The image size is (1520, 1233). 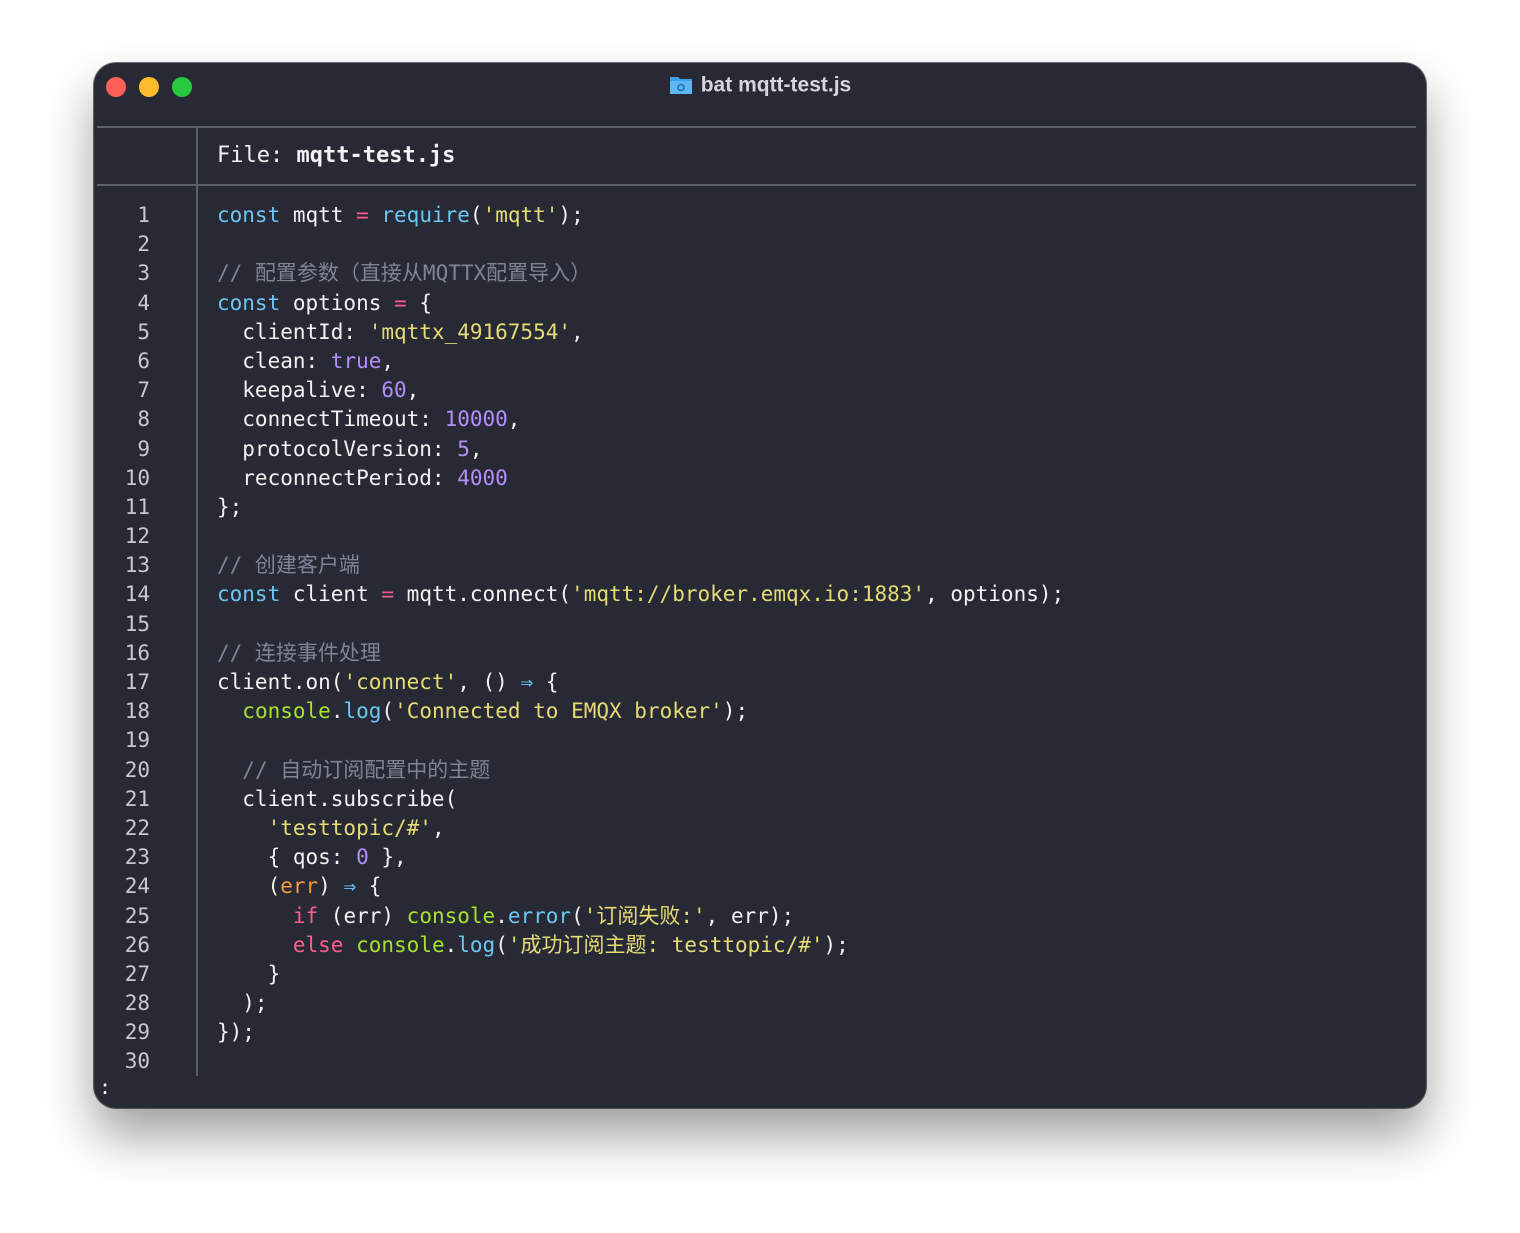 I want to click on code-line: 29});, so click(x=760, y=1032).